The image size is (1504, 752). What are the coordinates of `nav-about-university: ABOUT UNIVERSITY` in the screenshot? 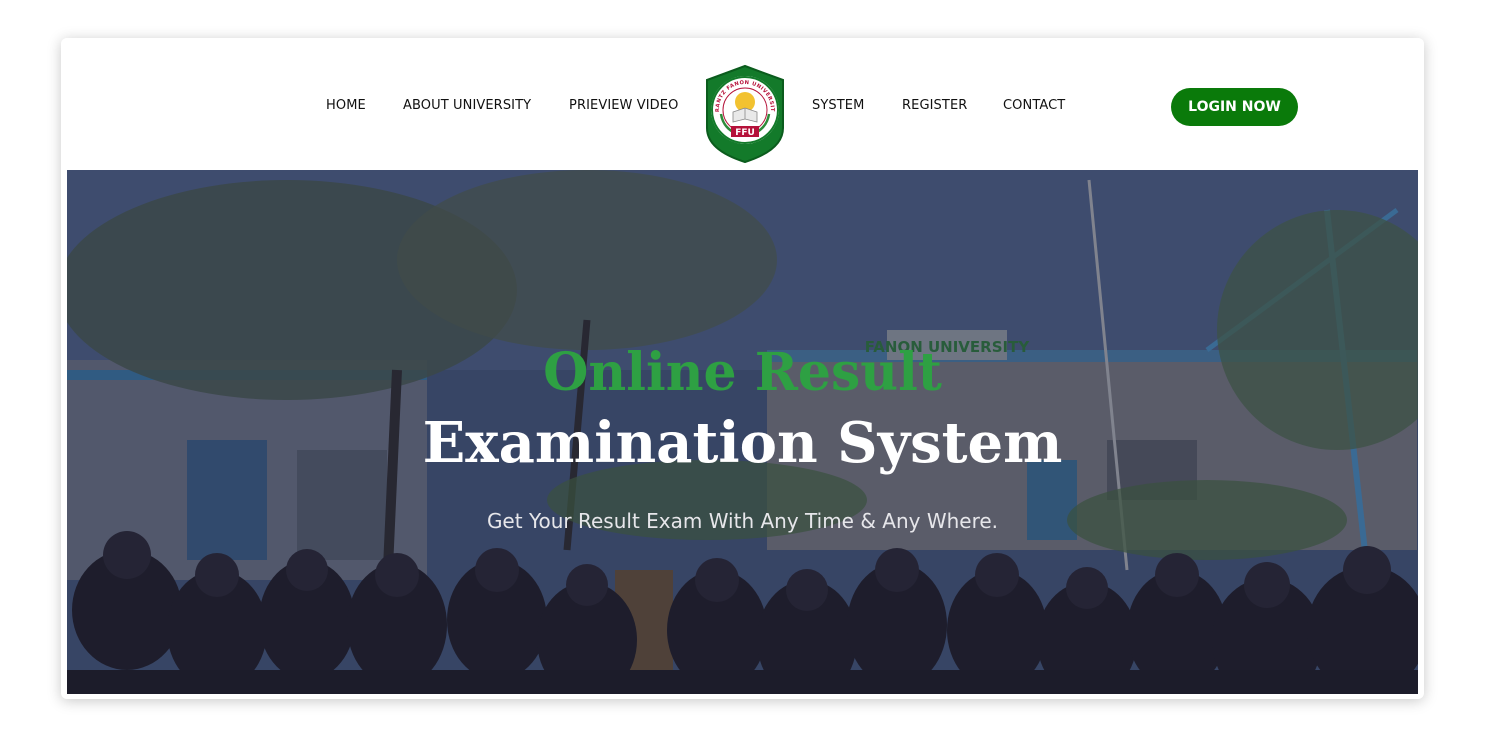 It's located at (467, 105).